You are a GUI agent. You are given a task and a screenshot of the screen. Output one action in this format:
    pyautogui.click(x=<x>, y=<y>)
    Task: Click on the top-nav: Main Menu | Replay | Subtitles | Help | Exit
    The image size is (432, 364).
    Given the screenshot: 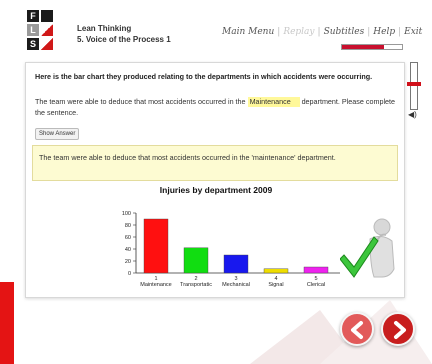 What is the action you would take?
    pyautogui.click(x=322, y=32)
    